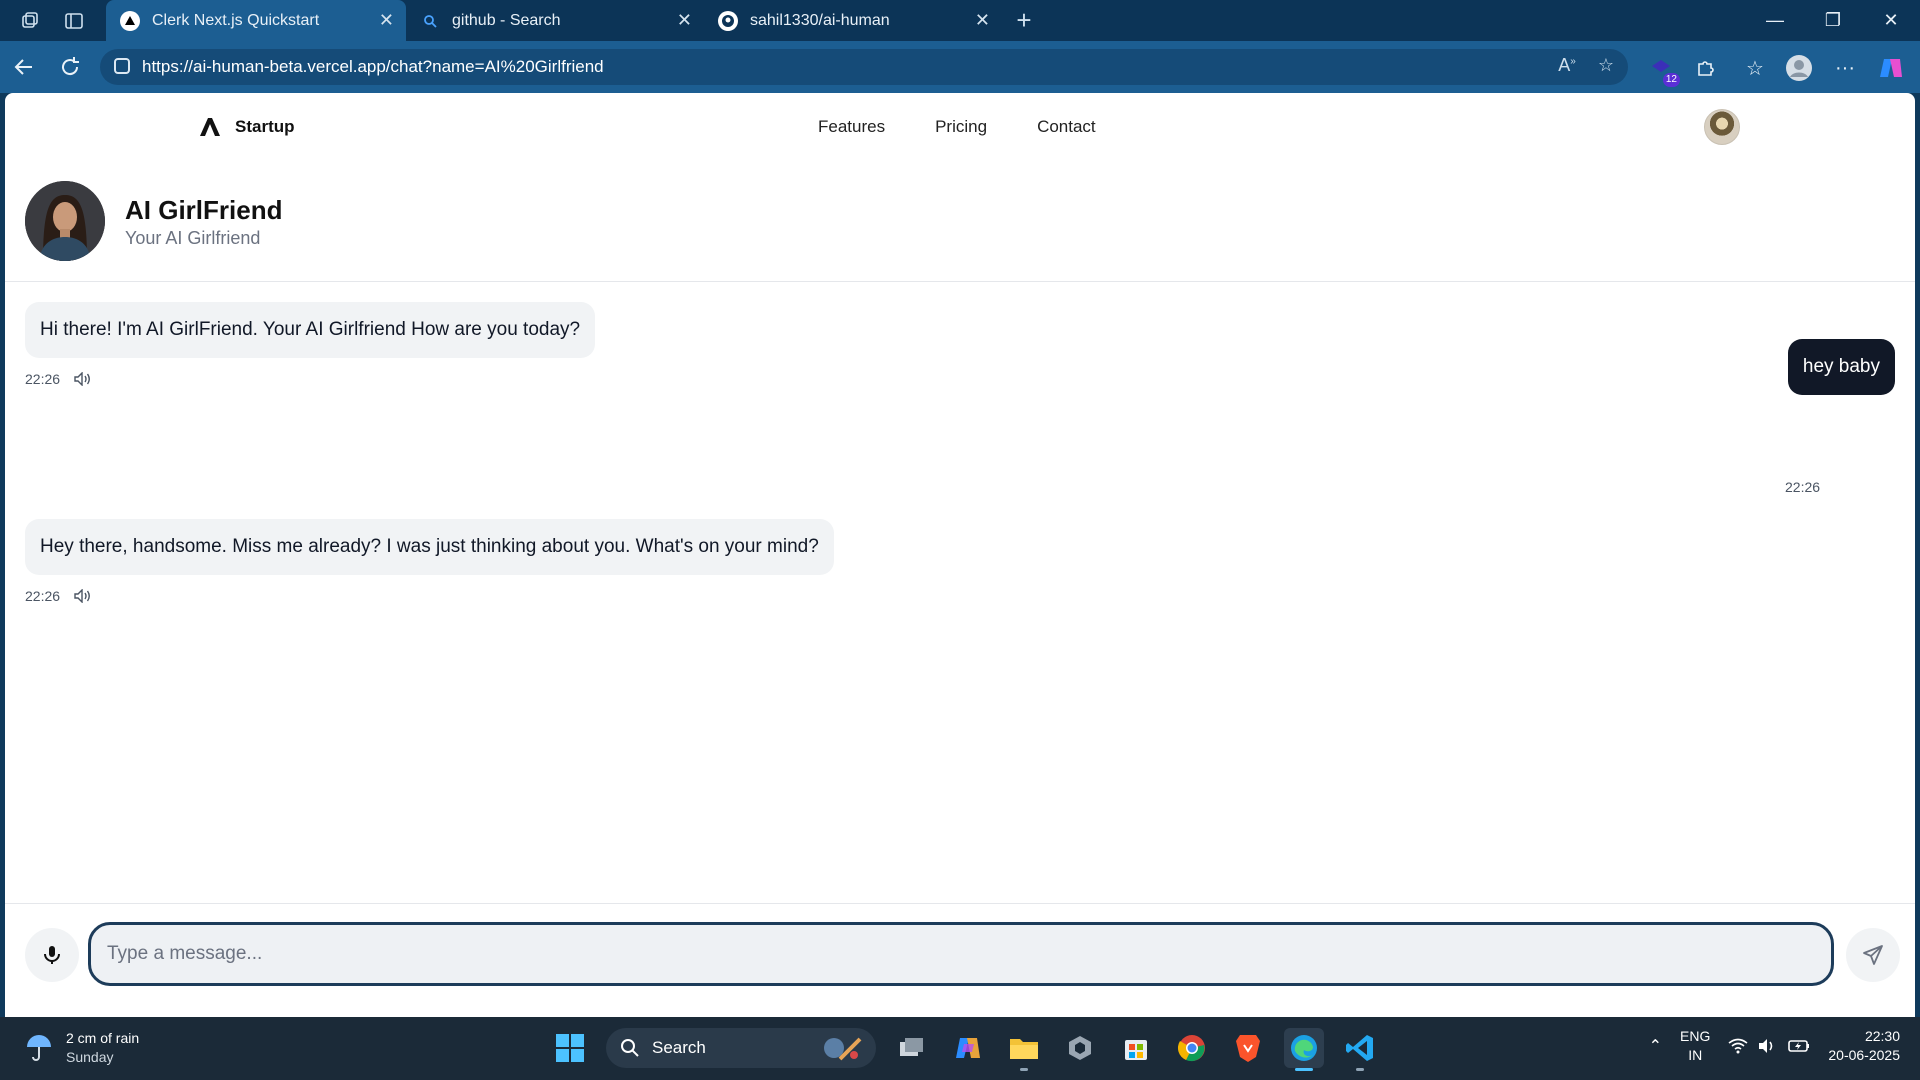  Describe the element at coordinates (1136, 1048) in the screenshot. I see `taskbar-store` at that location.